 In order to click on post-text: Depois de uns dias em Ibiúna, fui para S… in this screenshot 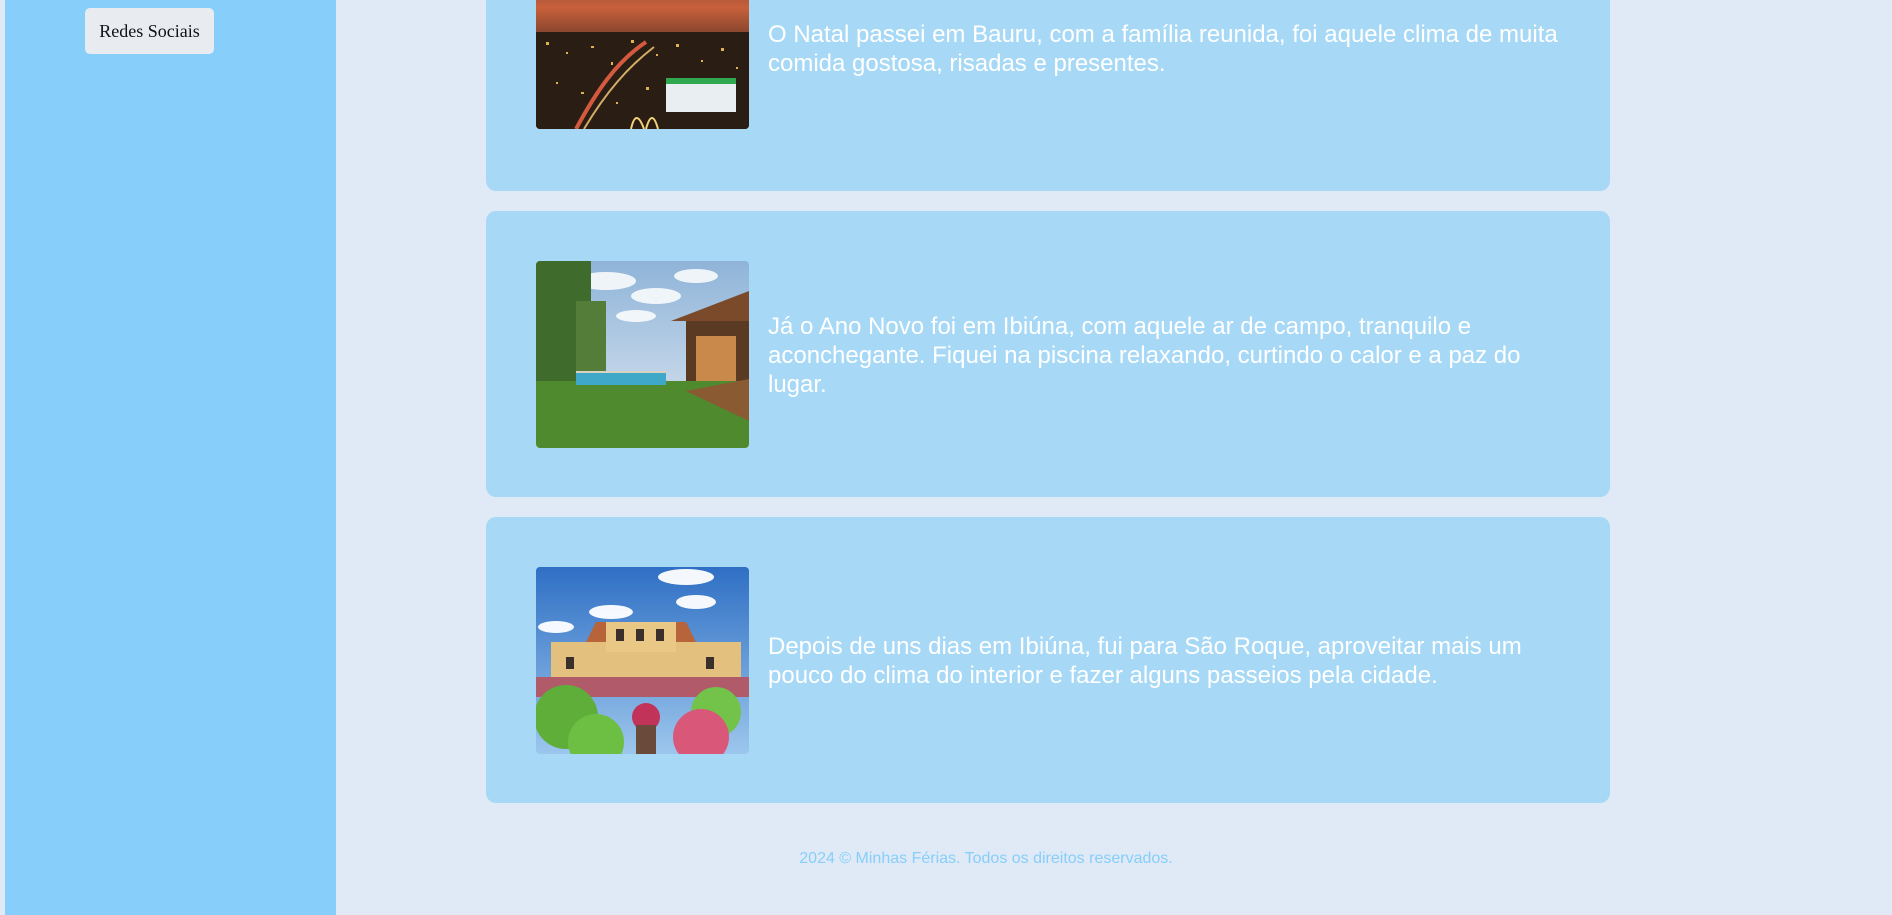, I will do `click(1145, 661)`.